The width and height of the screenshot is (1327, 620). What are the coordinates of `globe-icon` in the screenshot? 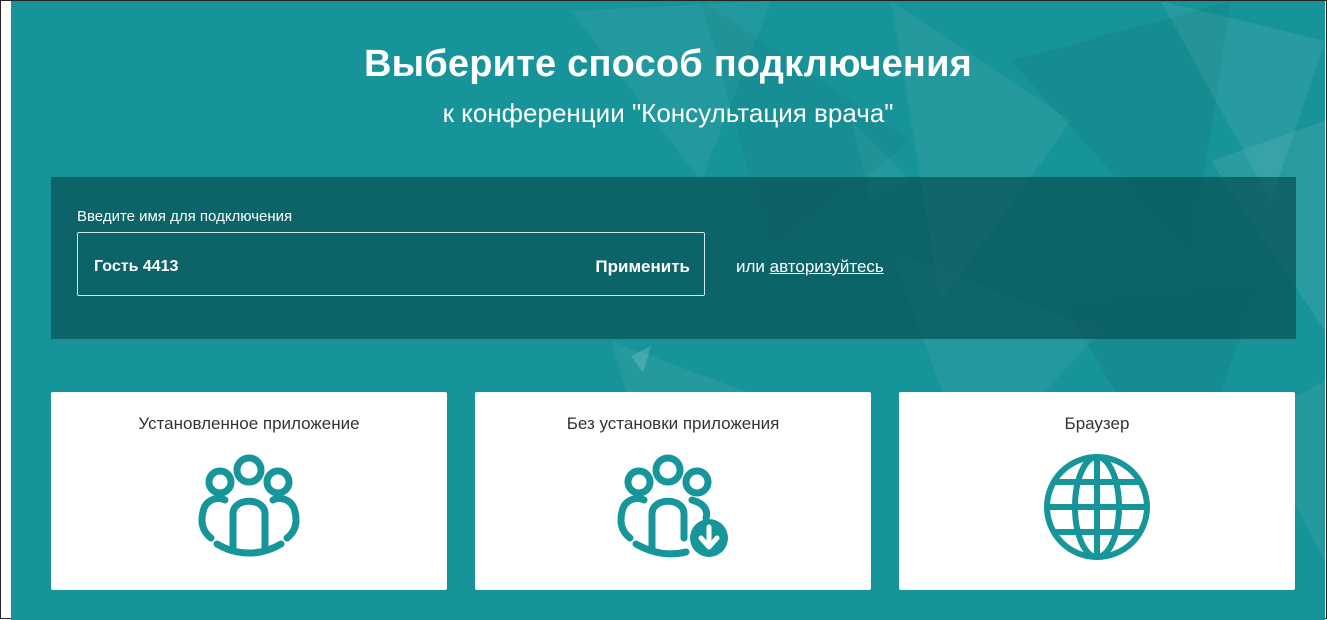 It's located at (1097, 507).